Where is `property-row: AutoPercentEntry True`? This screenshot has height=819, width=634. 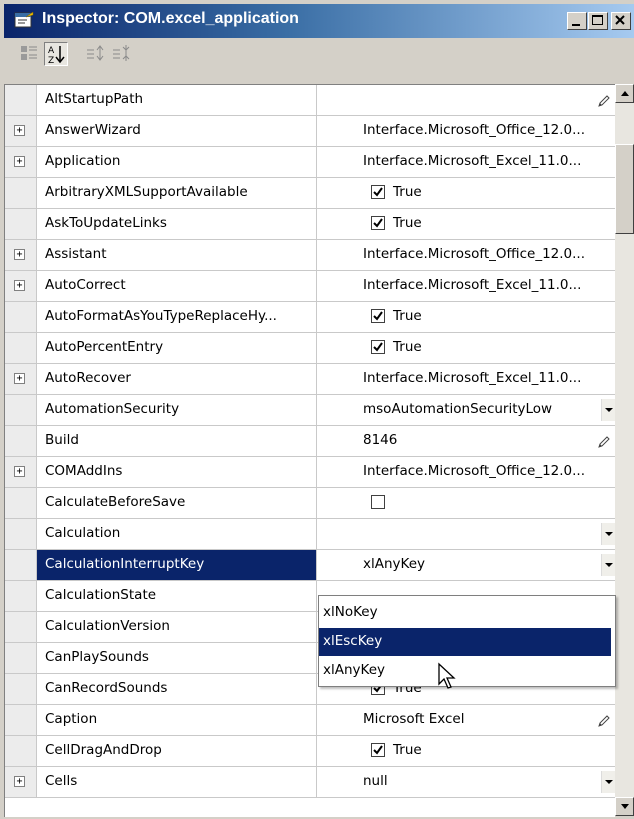
property-row: AutoPercentEntry True is located at coordinates (310, 348).